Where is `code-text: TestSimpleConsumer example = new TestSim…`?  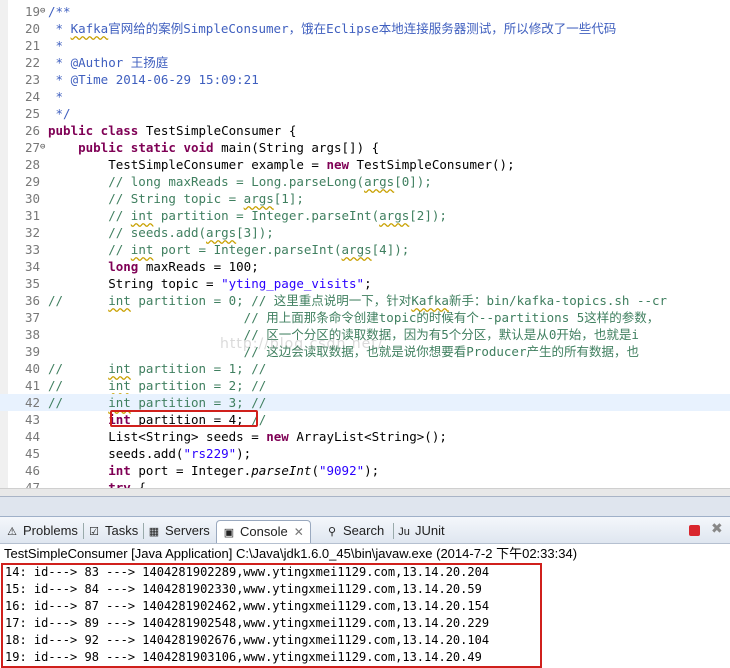
code-text: TestSimpleConsumer example = new TestSim… is located at coordinates (281, 164).